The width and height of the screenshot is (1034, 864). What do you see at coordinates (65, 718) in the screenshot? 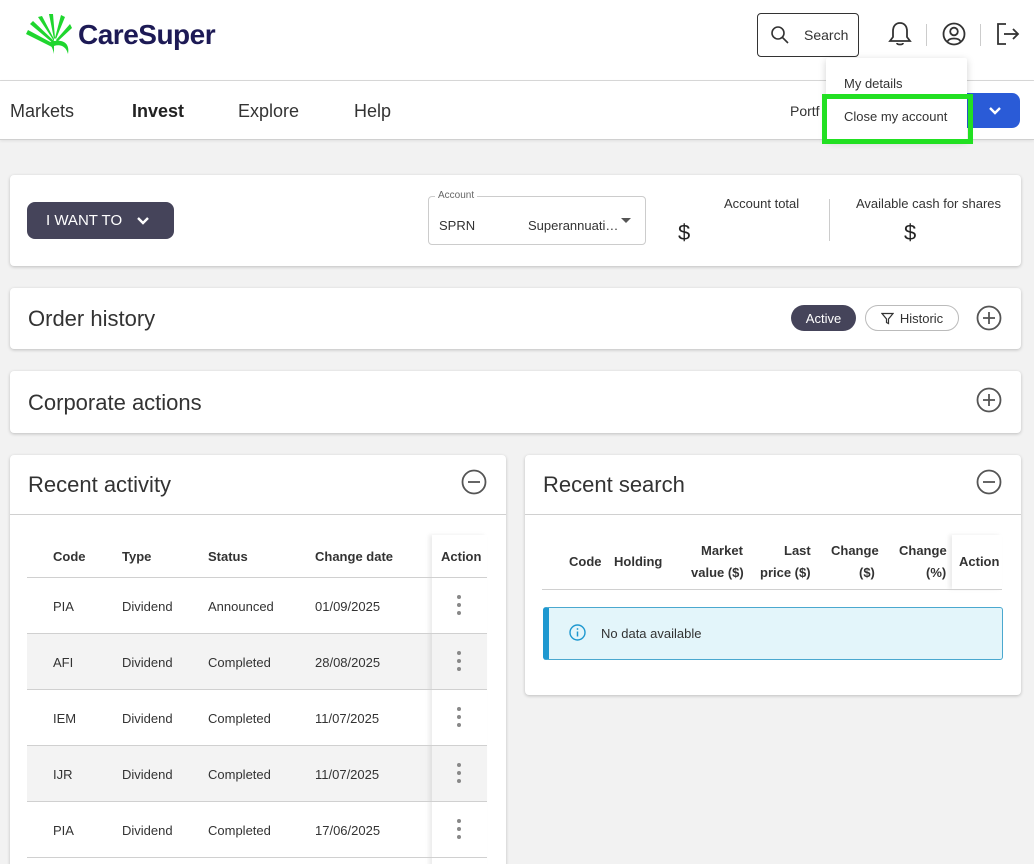
I see `cell-code: IEM` at bounding box center [65, 718].